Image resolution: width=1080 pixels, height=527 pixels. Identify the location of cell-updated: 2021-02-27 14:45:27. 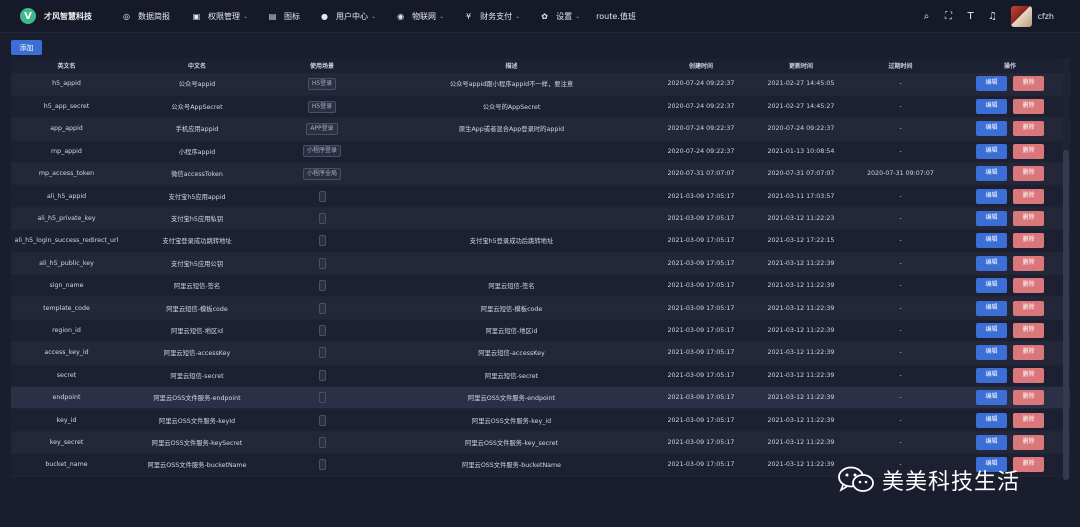
(801, 107).